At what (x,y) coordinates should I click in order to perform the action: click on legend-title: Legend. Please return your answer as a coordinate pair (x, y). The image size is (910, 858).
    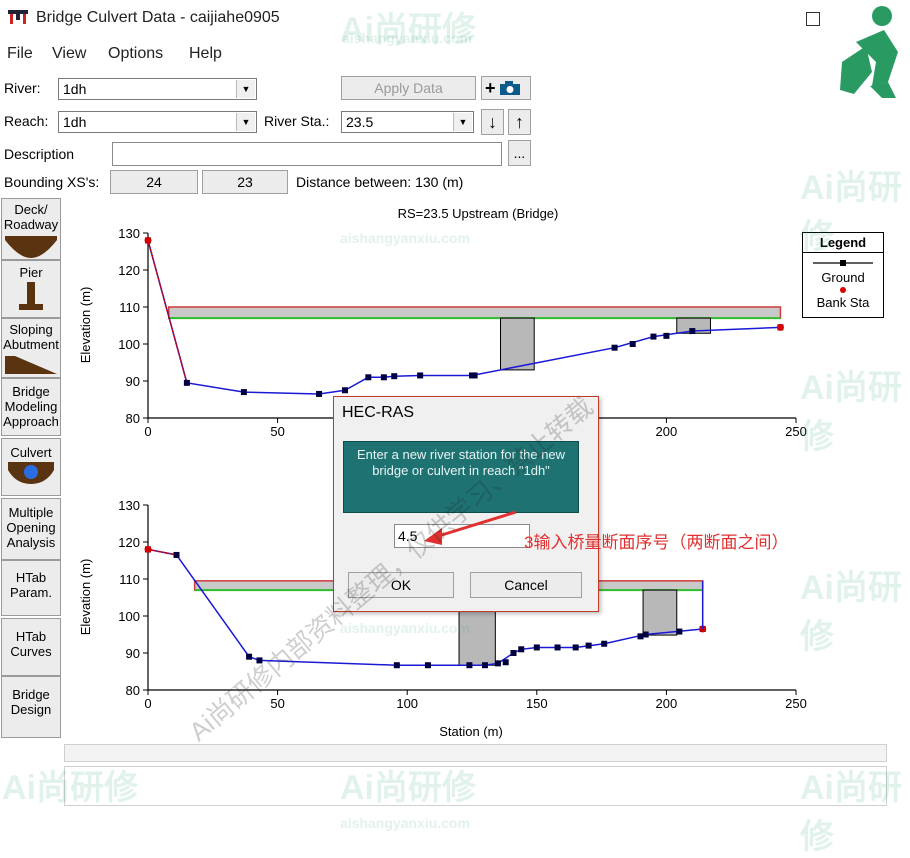
    Looking at the image, I should click on (843, 243).